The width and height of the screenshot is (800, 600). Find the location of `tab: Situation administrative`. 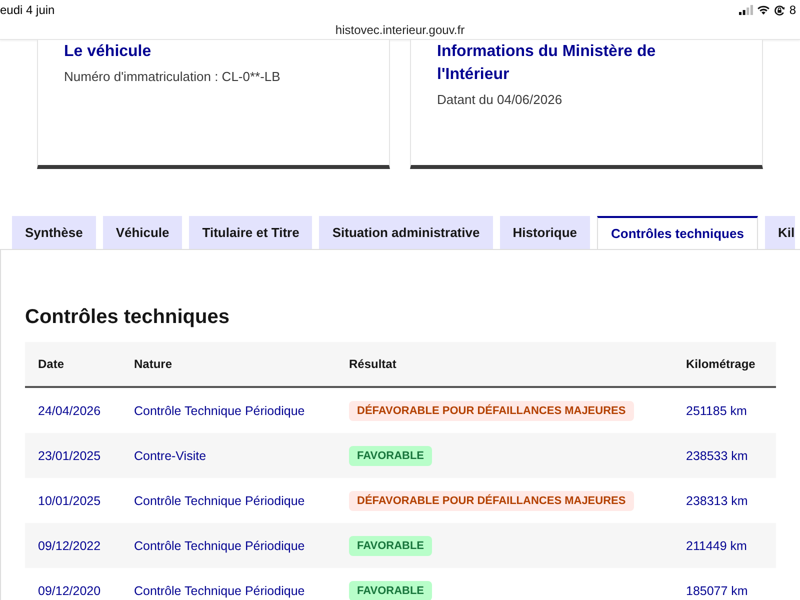

tab: Situation administrative is located at coordinates (406, 232).